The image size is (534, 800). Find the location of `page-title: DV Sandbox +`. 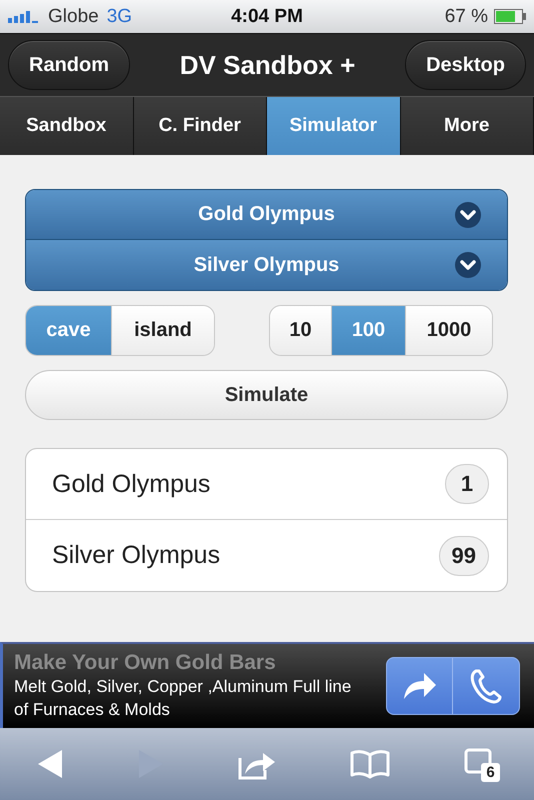

page-title: DV Sandbox + is located at coordinates (268, 65).